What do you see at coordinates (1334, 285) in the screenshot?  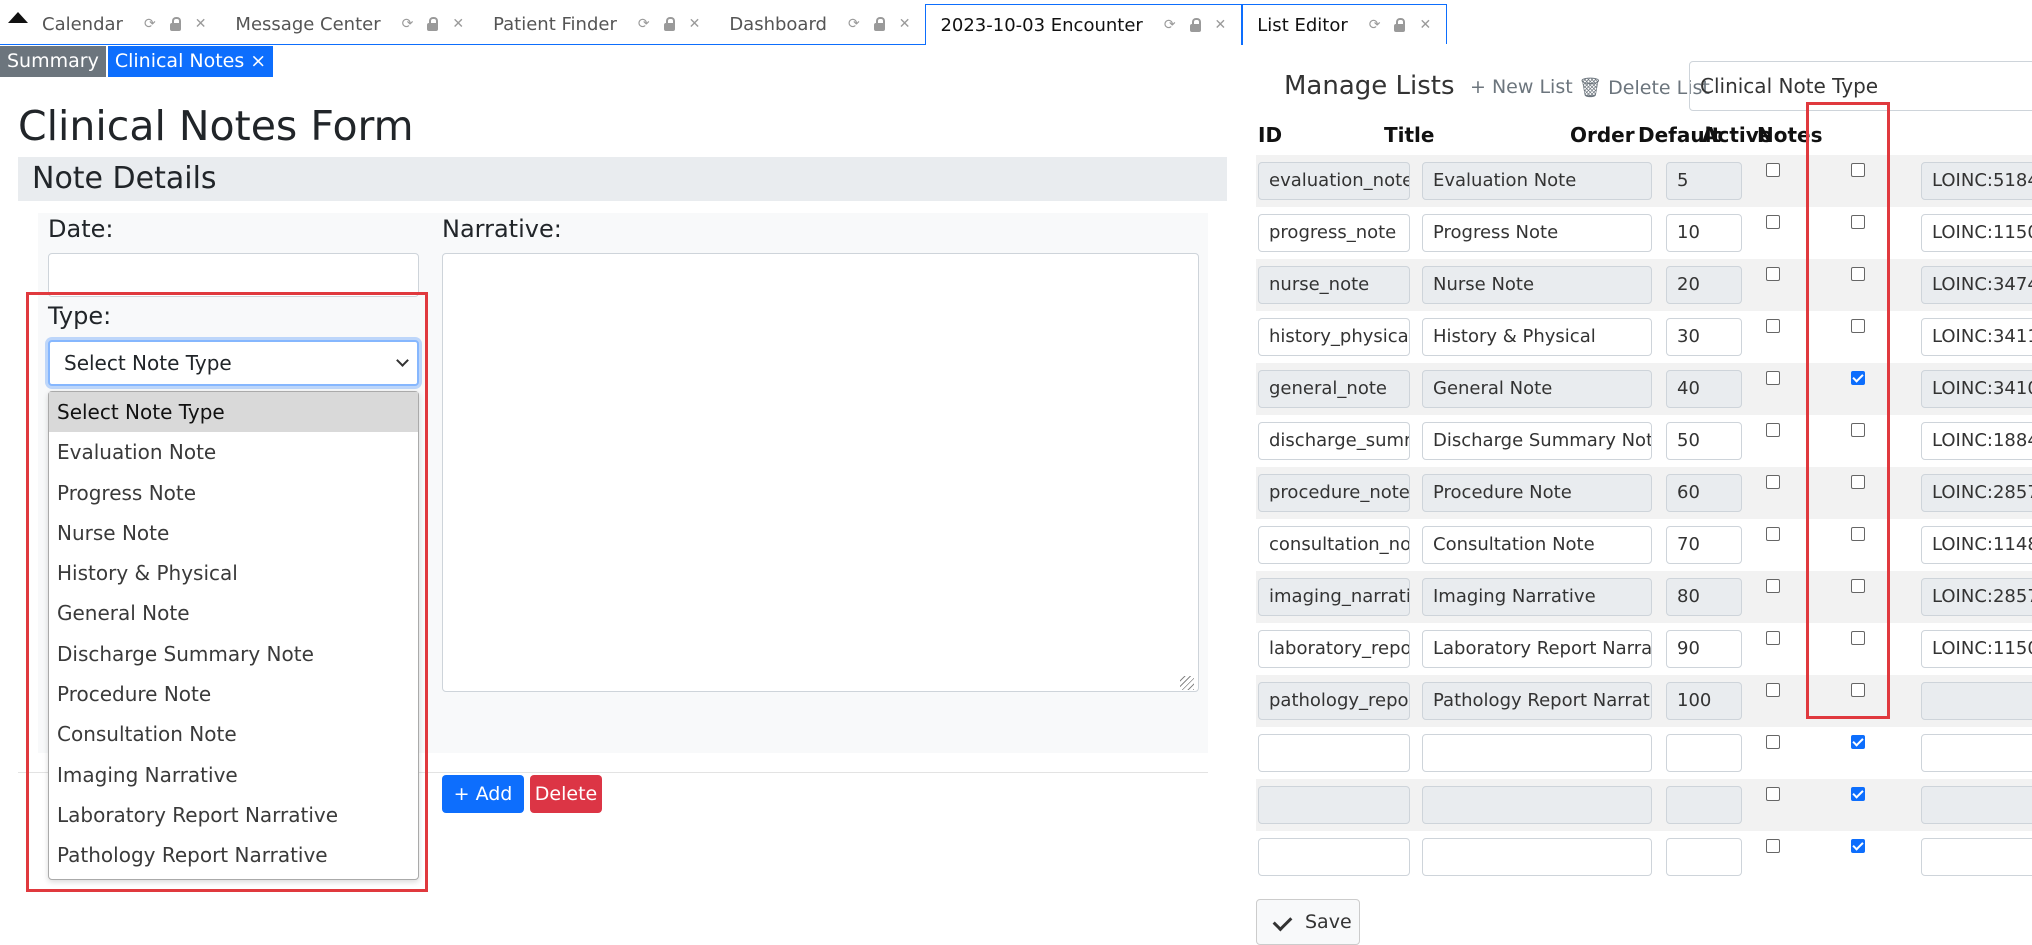 I see `id-field: nurse_note` at bounding box center [1334, 285].